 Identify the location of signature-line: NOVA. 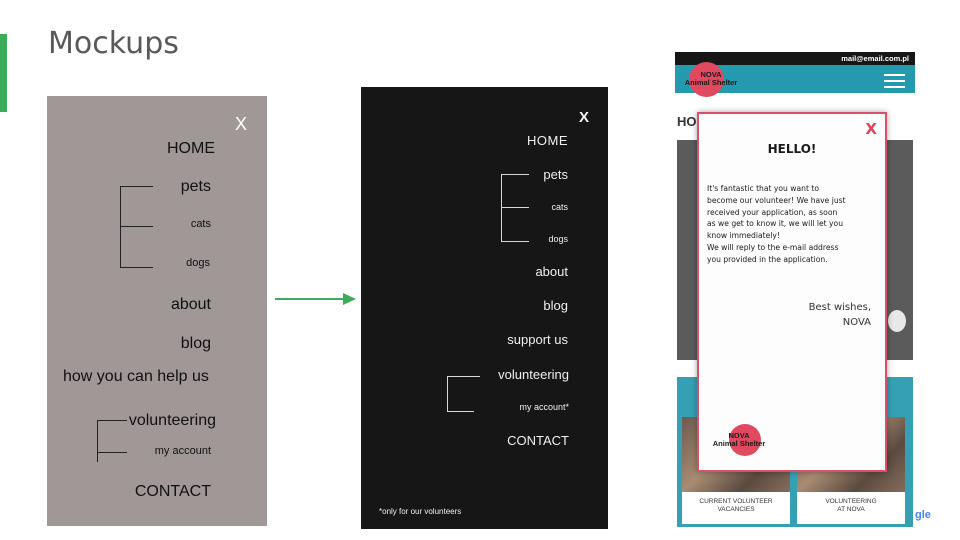
(856, 322).